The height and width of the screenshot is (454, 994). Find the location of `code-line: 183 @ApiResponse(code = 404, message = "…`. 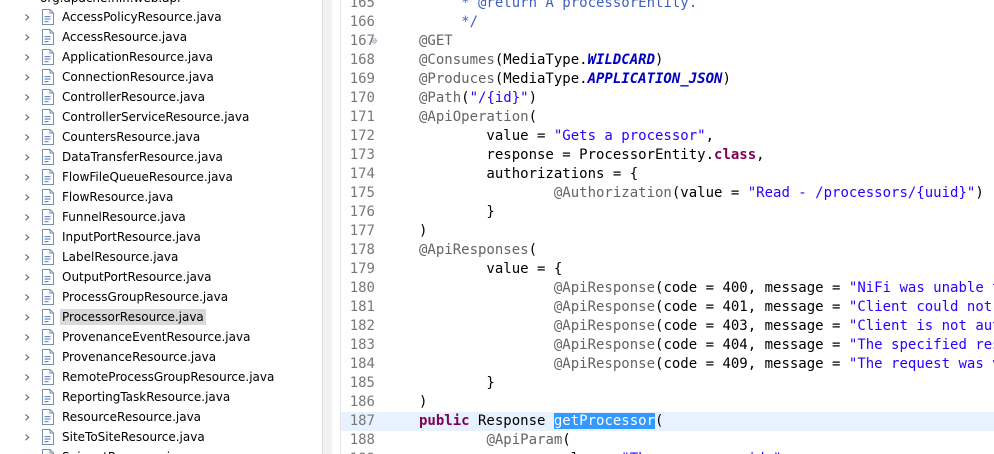

code-line: 183 @ApiResponse(code = 404, message = "… is located at coordinates (667, 345).